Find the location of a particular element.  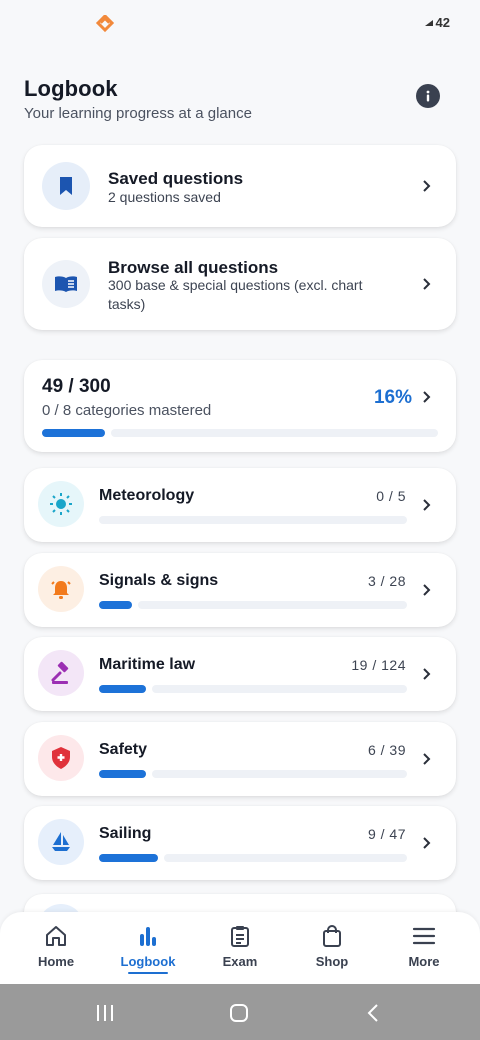

saved-subtitle: 2 questions saved is located at coordinates (164, 197).